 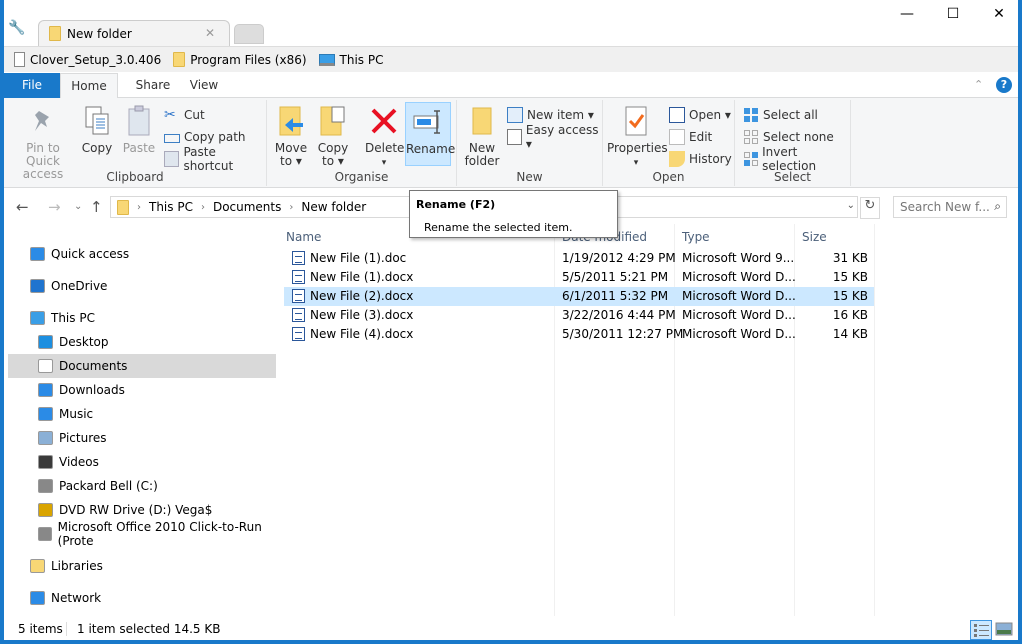 I want to click on up-arrow-icon: ↑, so click(x=96, y=207).